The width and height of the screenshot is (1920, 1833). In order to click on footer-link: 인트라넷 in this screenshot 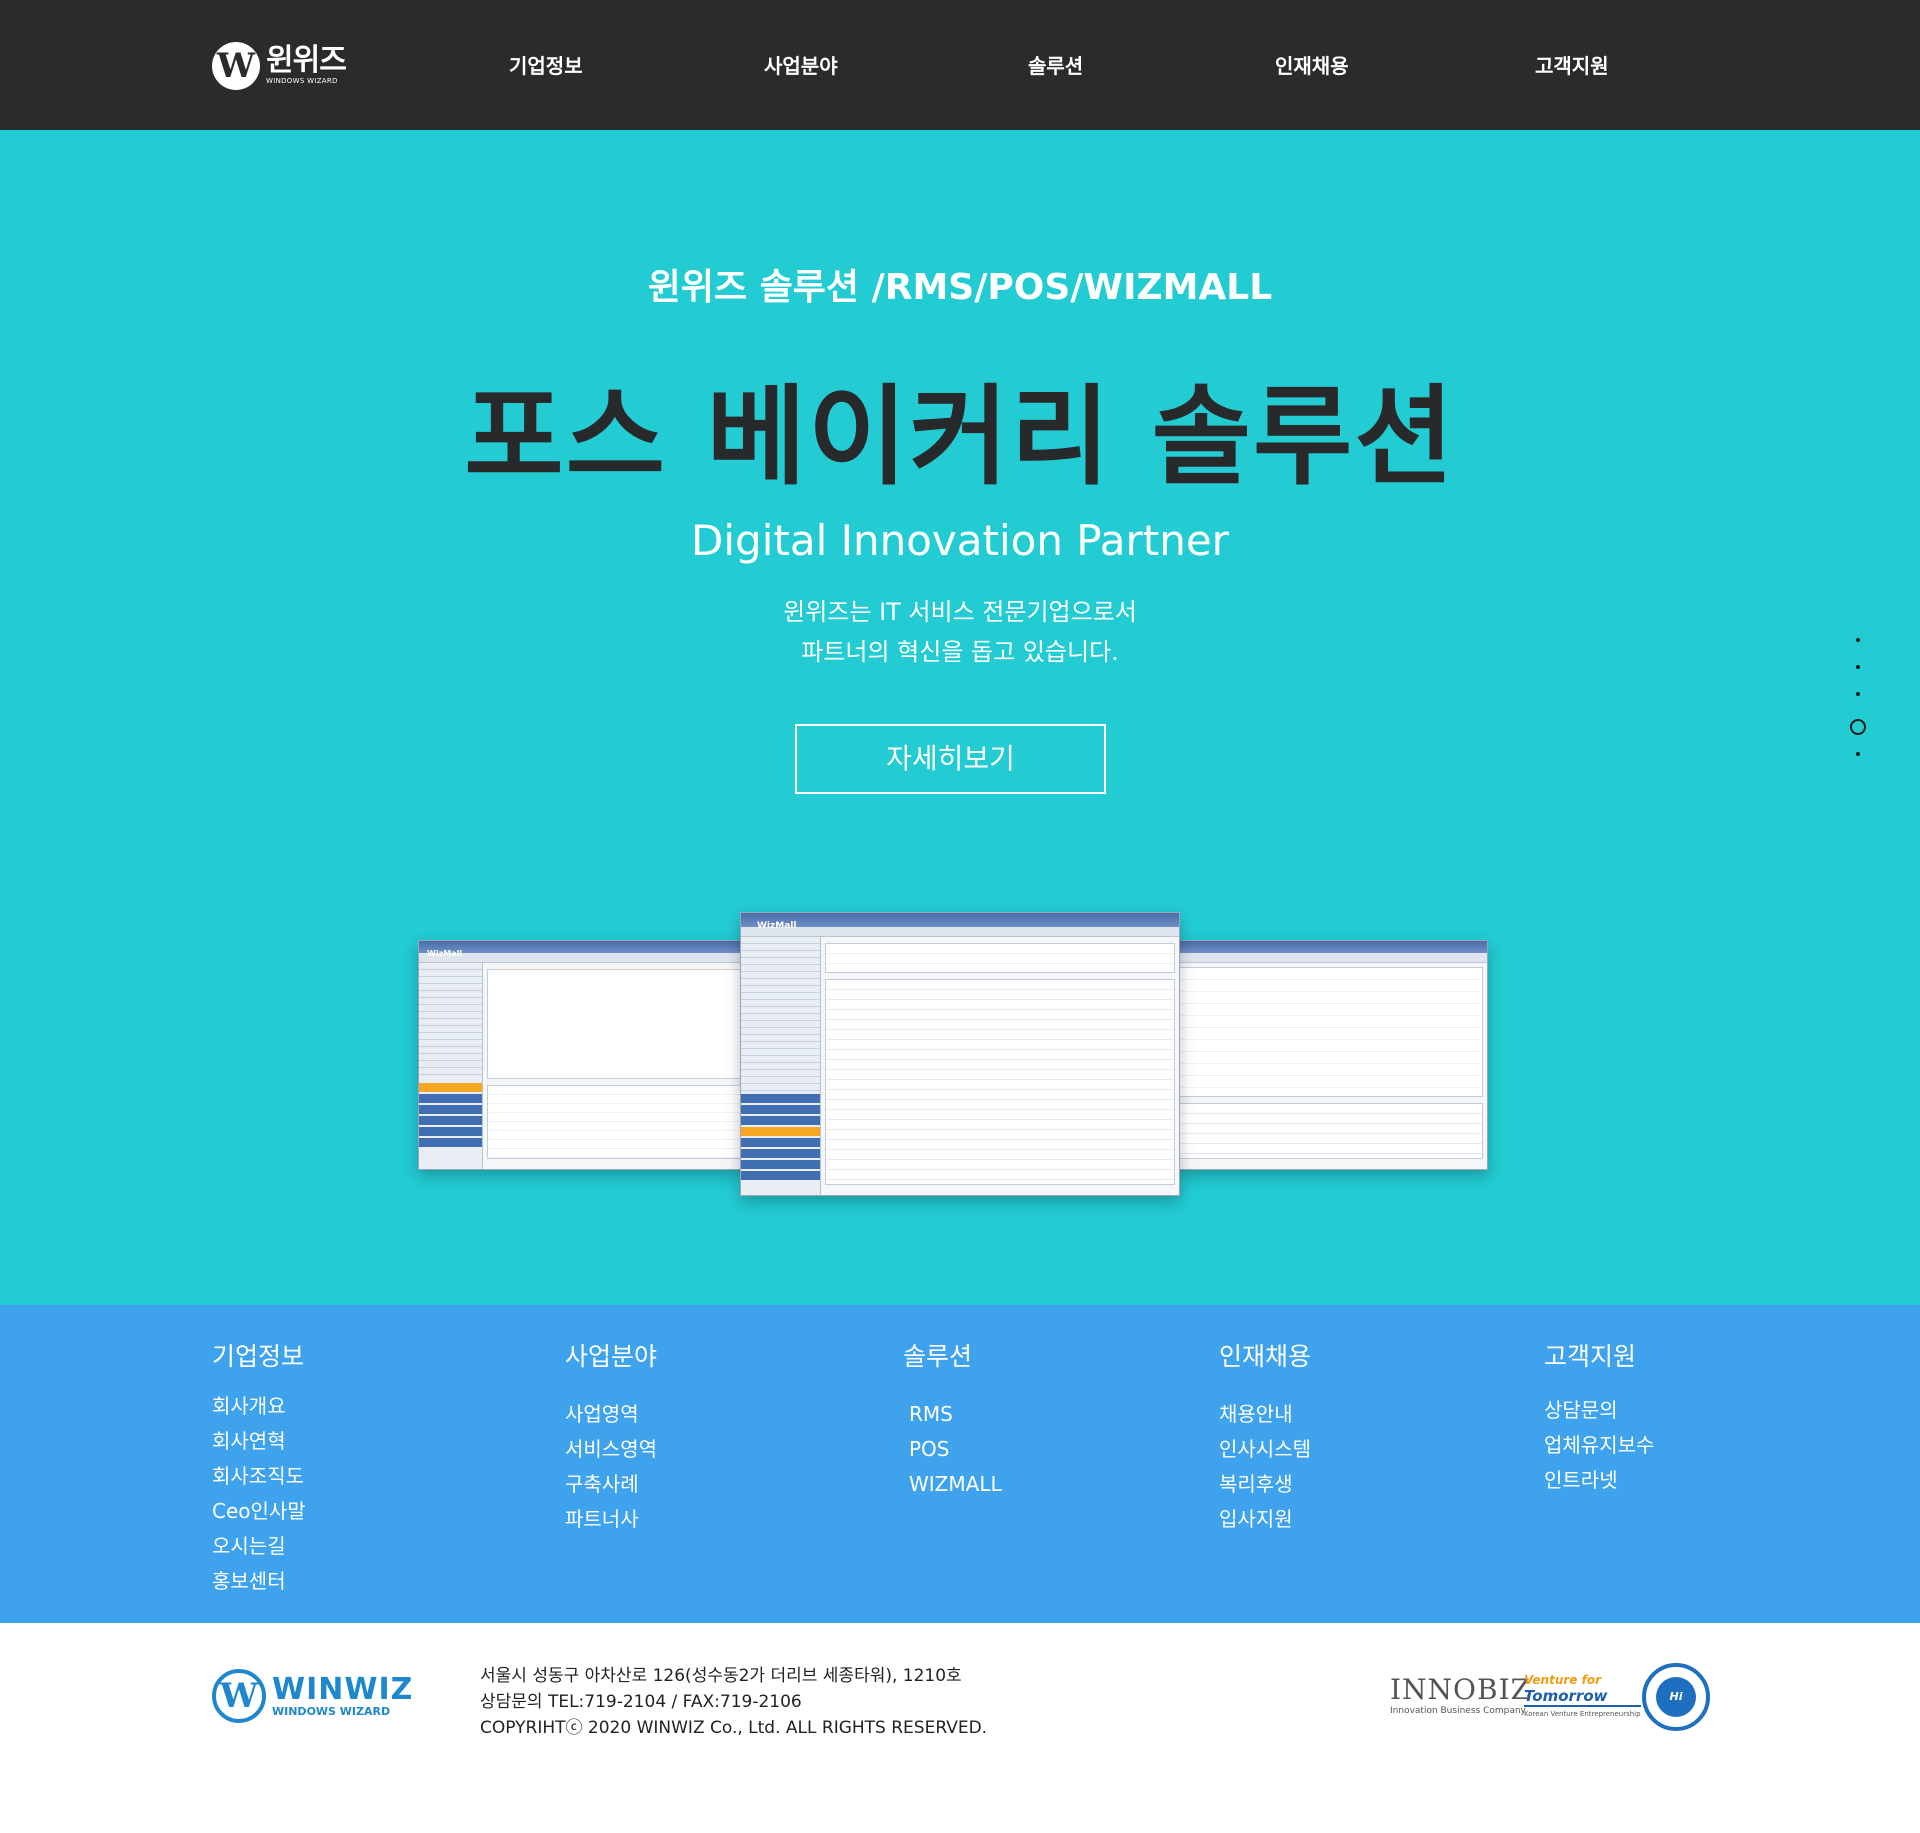, I will do `click(1599, 1480)`.